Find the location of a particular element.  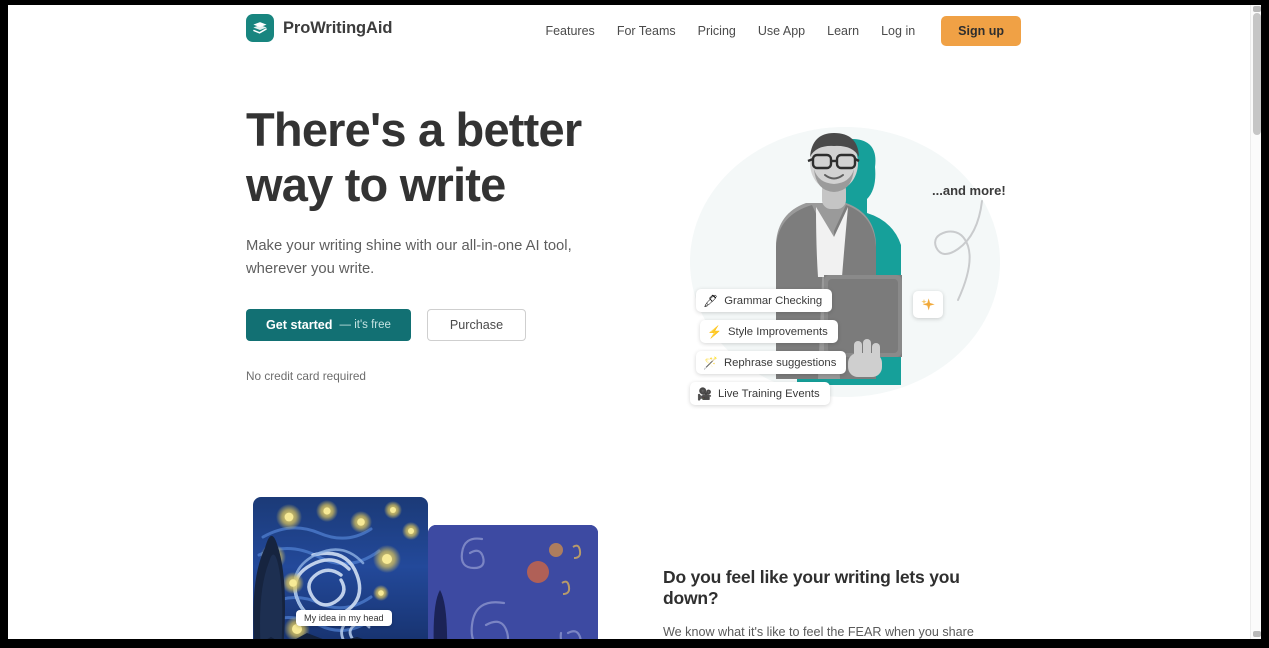

get-started-label: Get started is located at coordinates (299, 324).